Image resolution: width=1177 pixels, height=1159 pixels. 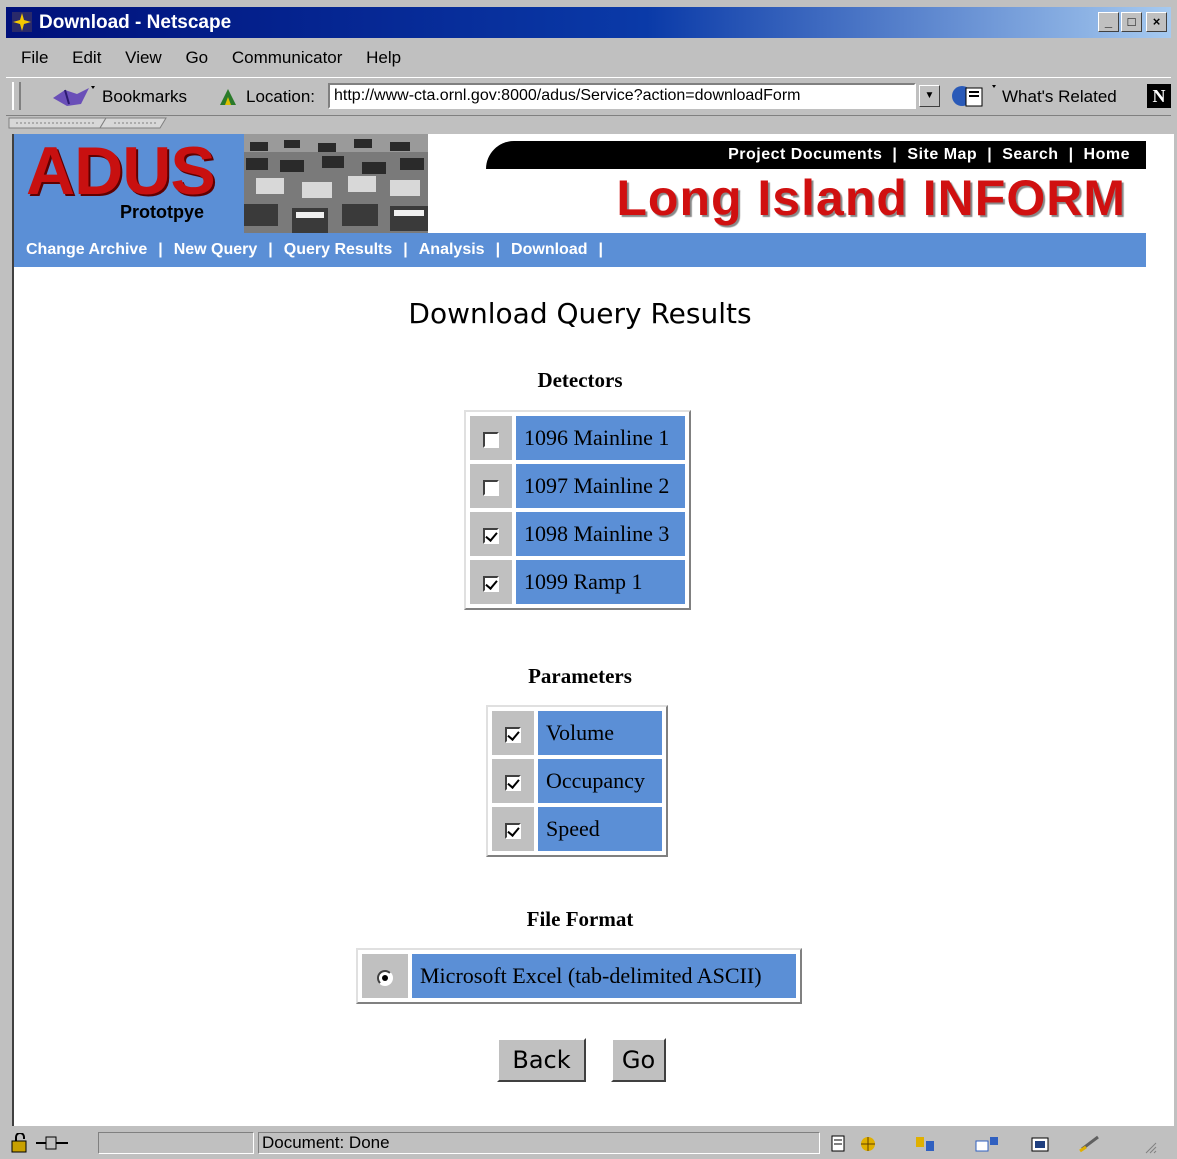 I want to click on nav-site-map: Site Map, so click(x=942, y=154).